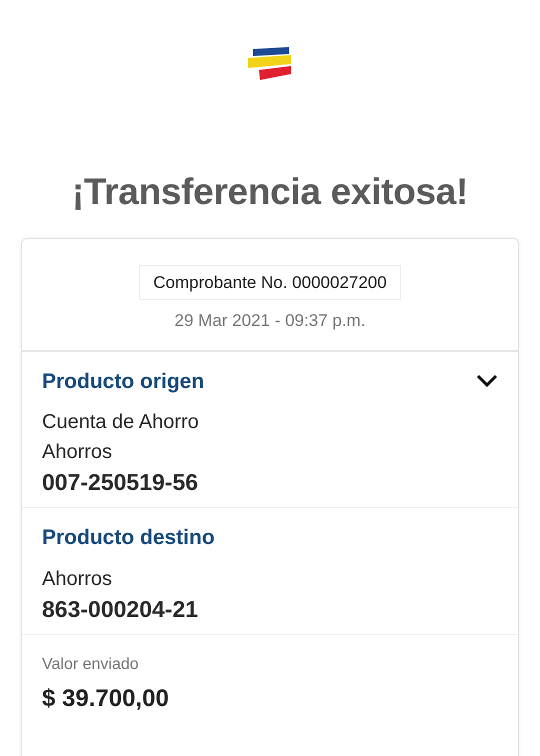 The width and height of the screenshot is (540, 756). What do you see at coordinates (91, 664) in the screenshot?
I see `amount-label: Valor enviado` at bounding box center [91, 664].